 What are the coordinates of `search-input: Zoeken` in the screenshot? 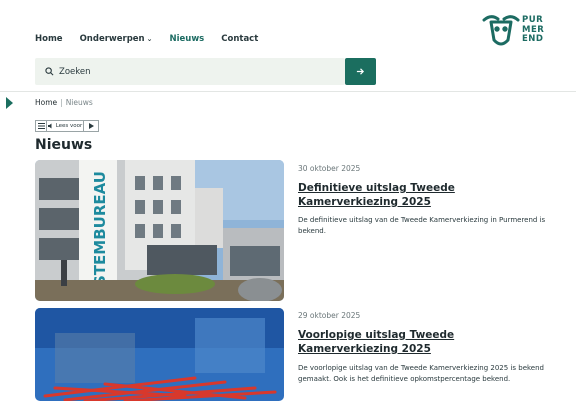 It's located at (75, 72).